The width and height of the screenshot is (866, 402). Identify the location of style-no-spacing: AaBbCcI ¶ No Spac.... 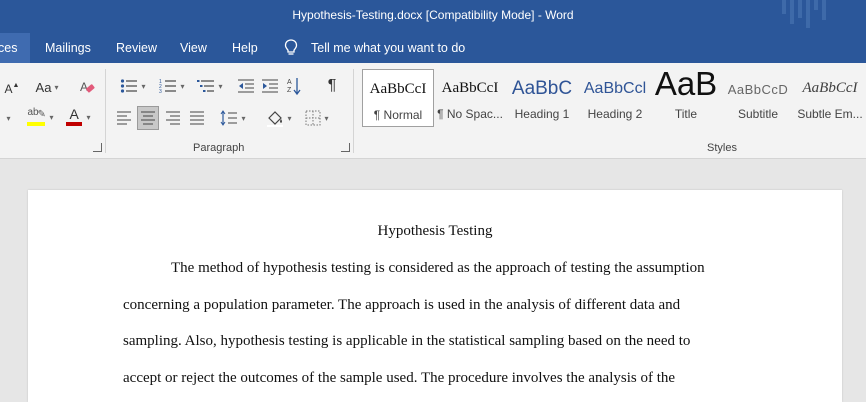
(470, 98).